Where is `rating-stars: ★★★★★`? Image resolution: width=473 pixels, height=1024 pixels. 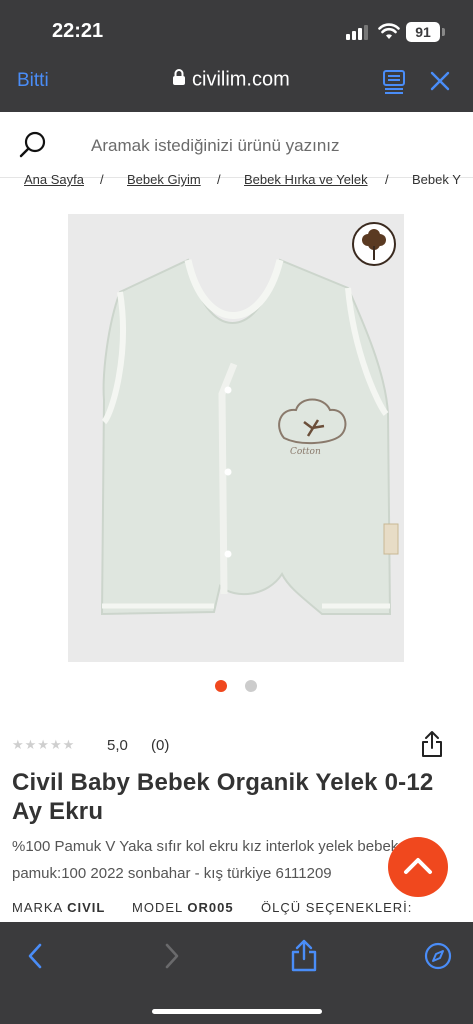
rating-stars: ★★★★★ is located at coordinates (44, 744).